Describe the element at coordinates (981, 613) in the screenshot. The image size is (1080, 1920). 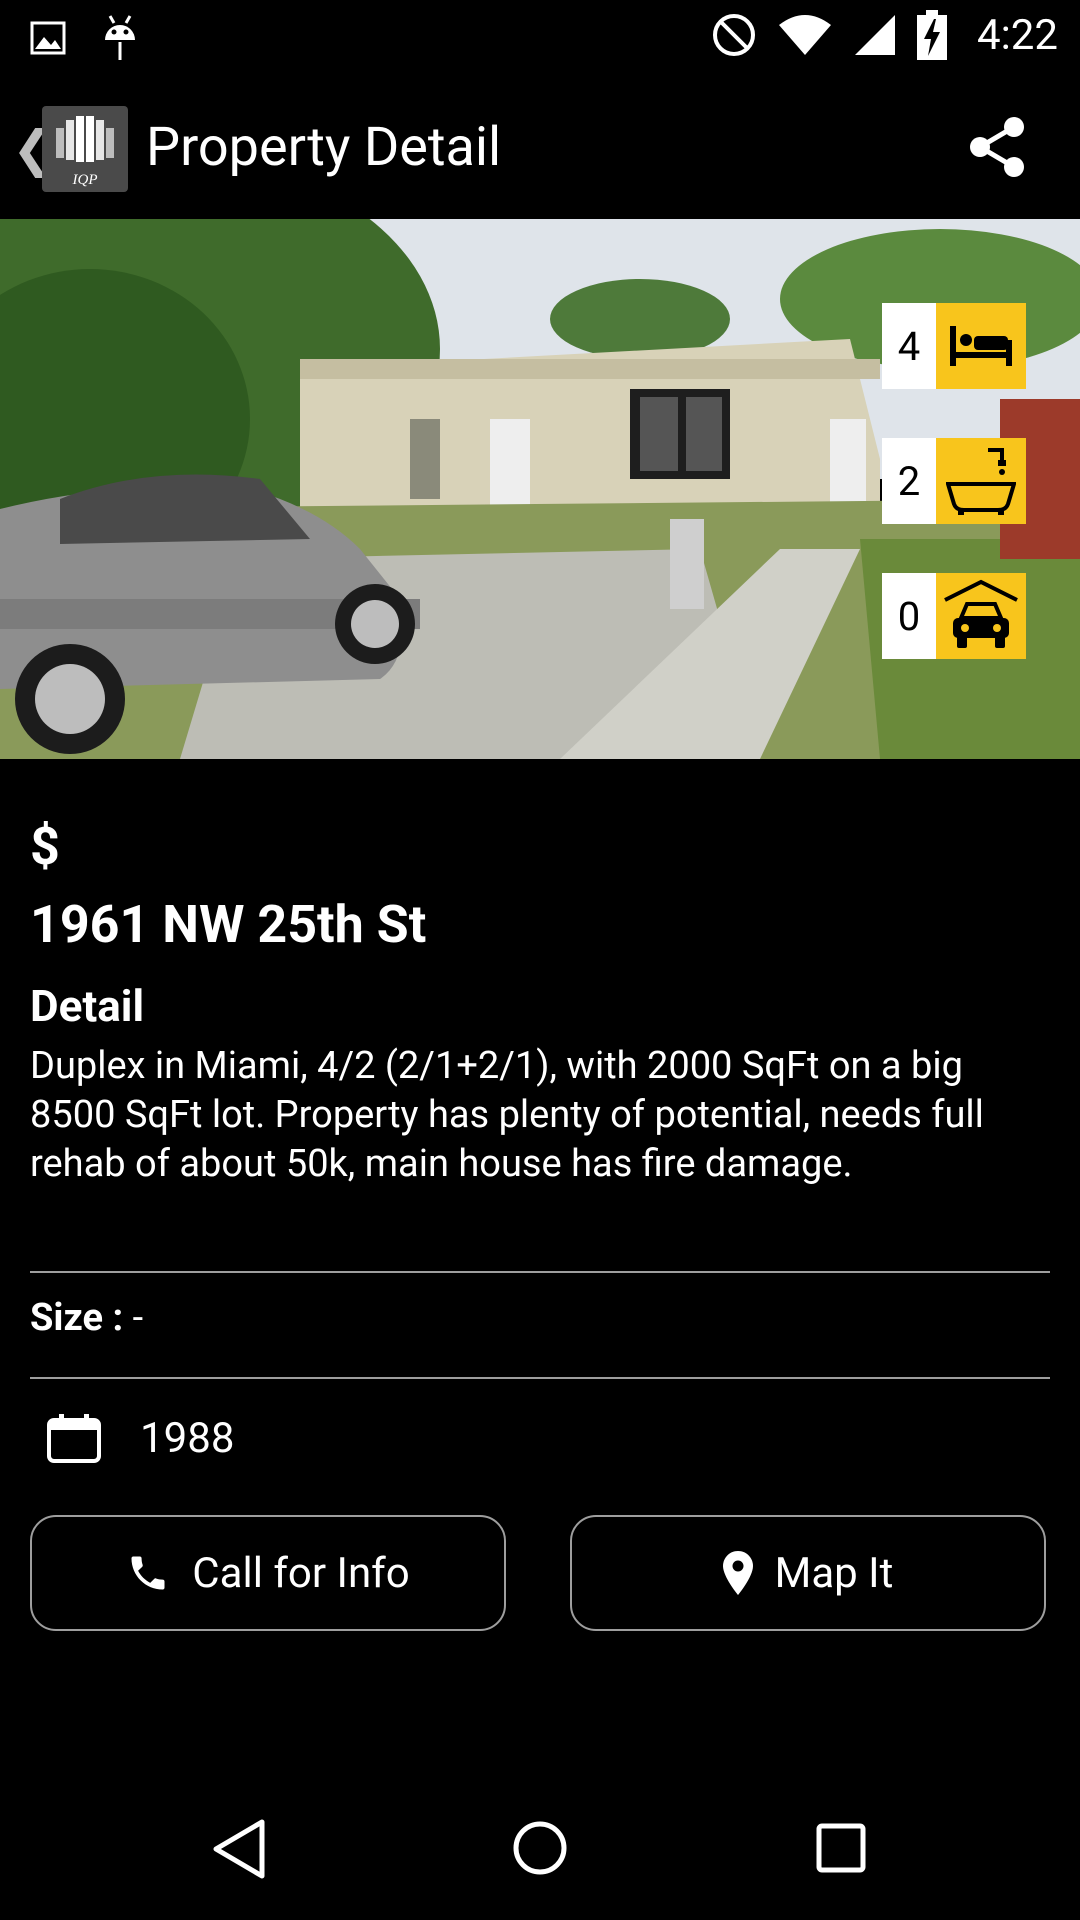
I see `garage-car-icon` at that location.